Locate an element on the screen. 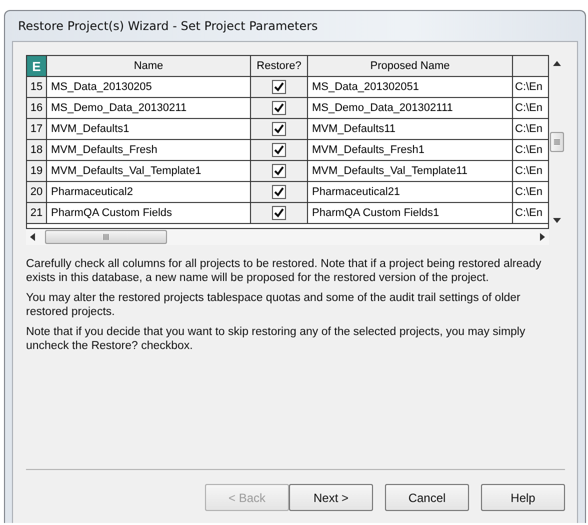 This screenshot has height=525, width=588. scroll-right-arrow-icon is located at coordinates (542, 237).